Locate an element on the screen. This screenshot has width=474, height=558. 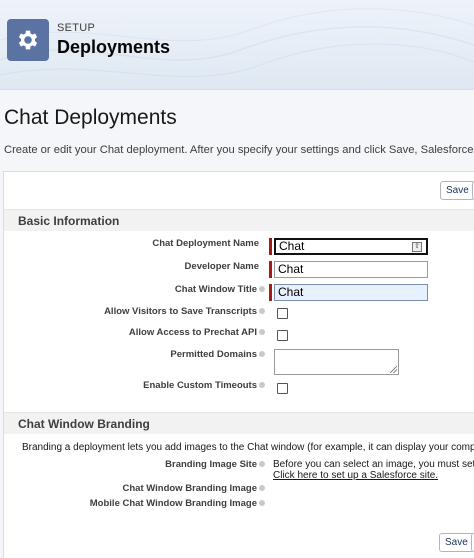
allow-prechat-label: Allow Access to Prechat API is located at coordinates (197, 332).